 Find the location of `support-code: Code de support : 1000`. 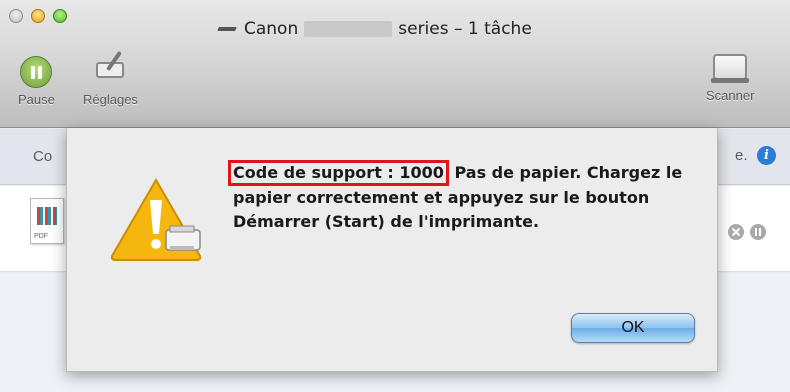

support-code: Code de support : 1000 is located at coordinates (338, 172).